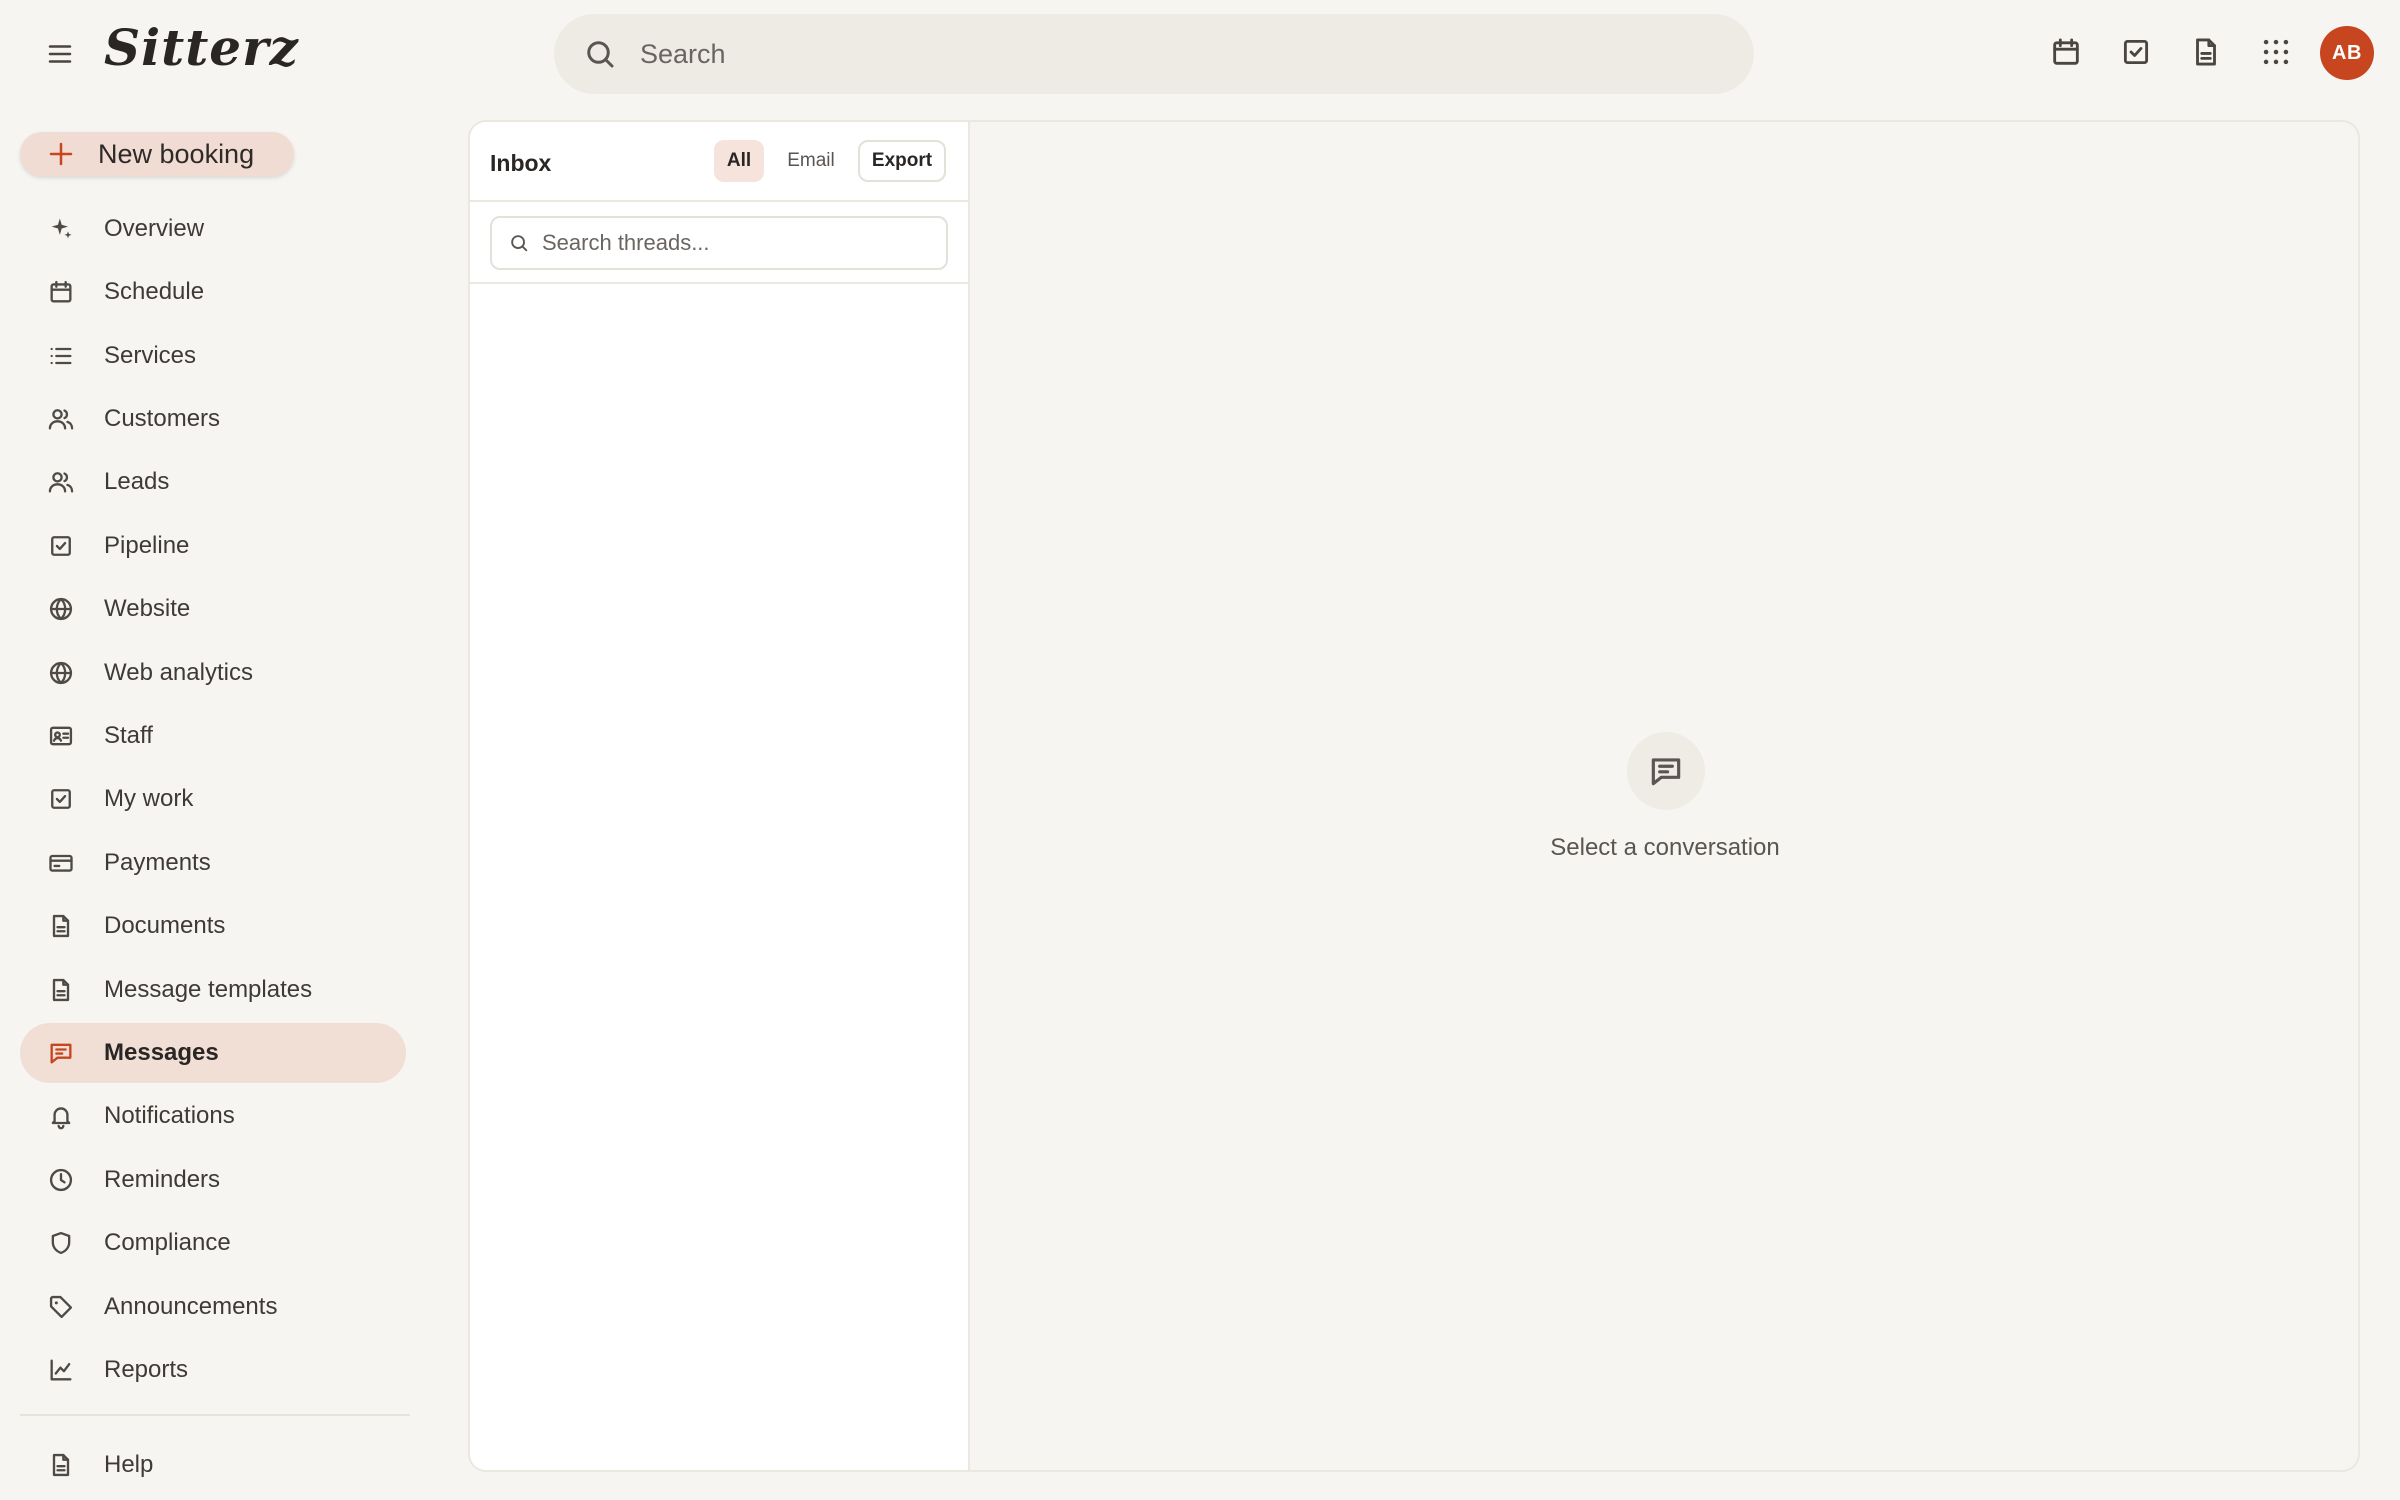 The width and height of the screenshot is (2400, 1500). I want to click on filter-email-tab: Email, so click(811, 161).